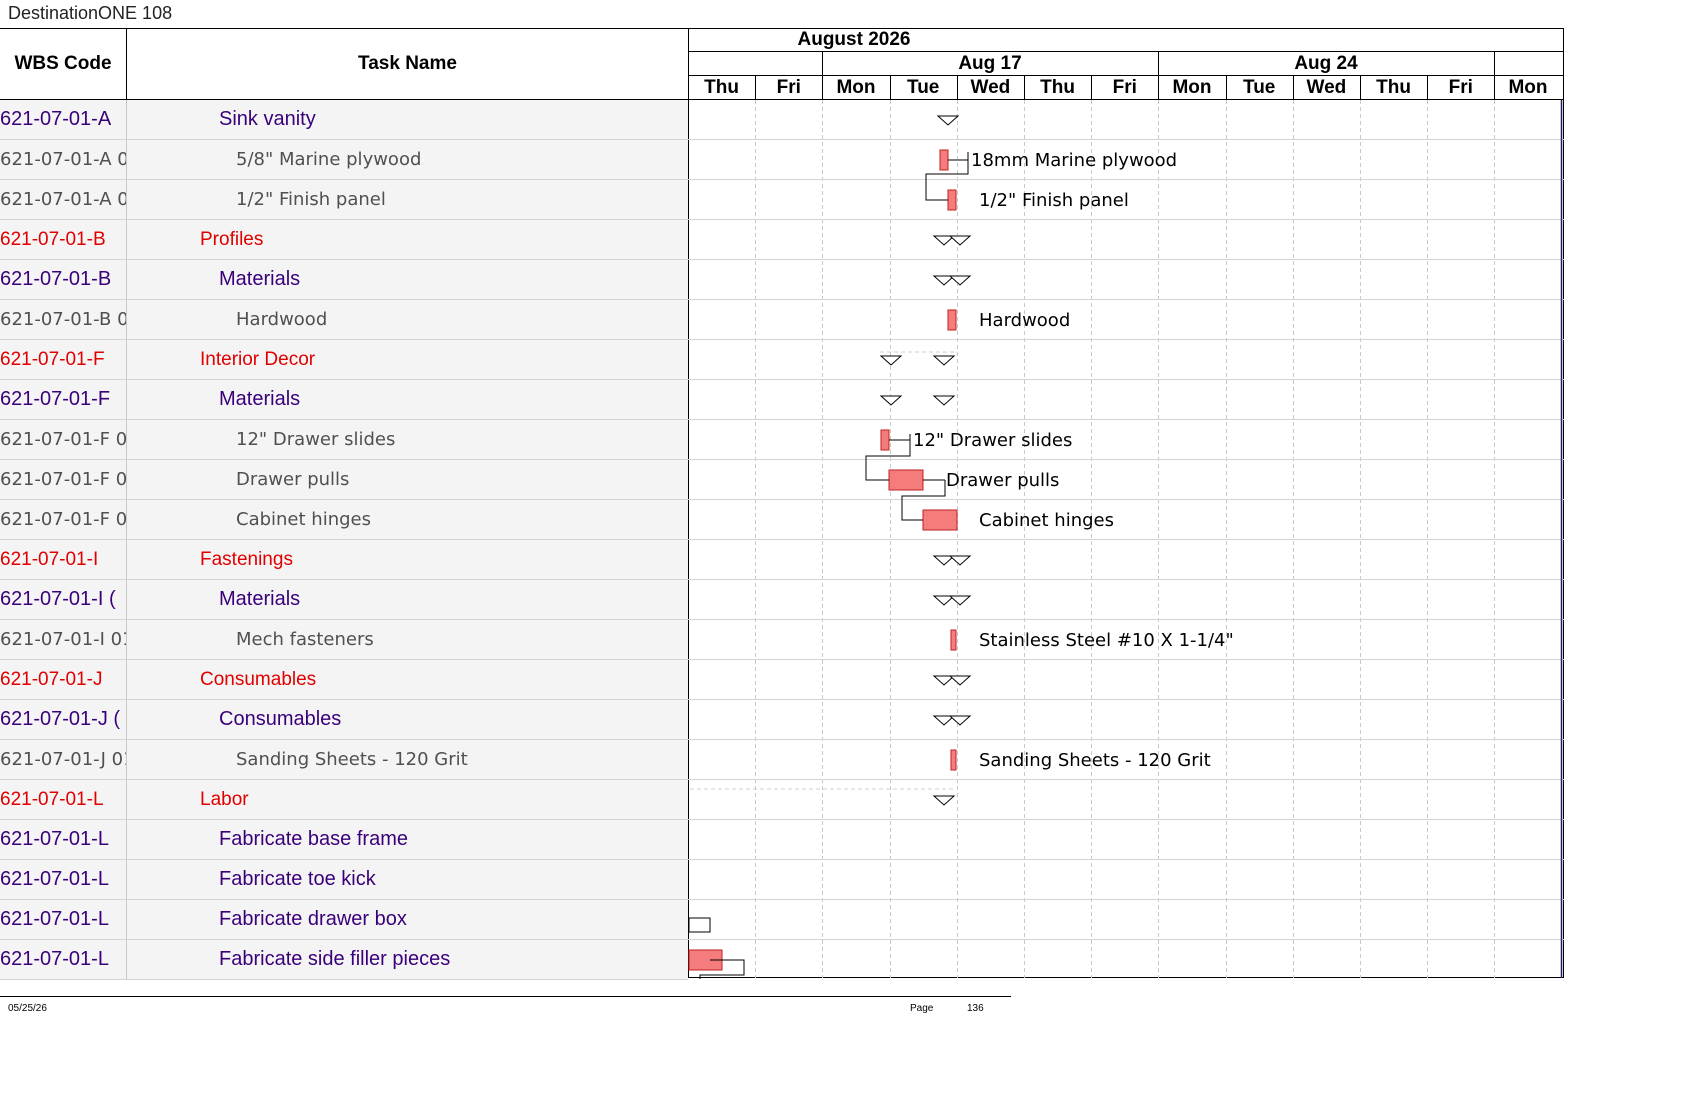  Describe the element at coordinates (335, 959) in the screenshot. I see `task-name: Fabricate side filler pieces` at that location.